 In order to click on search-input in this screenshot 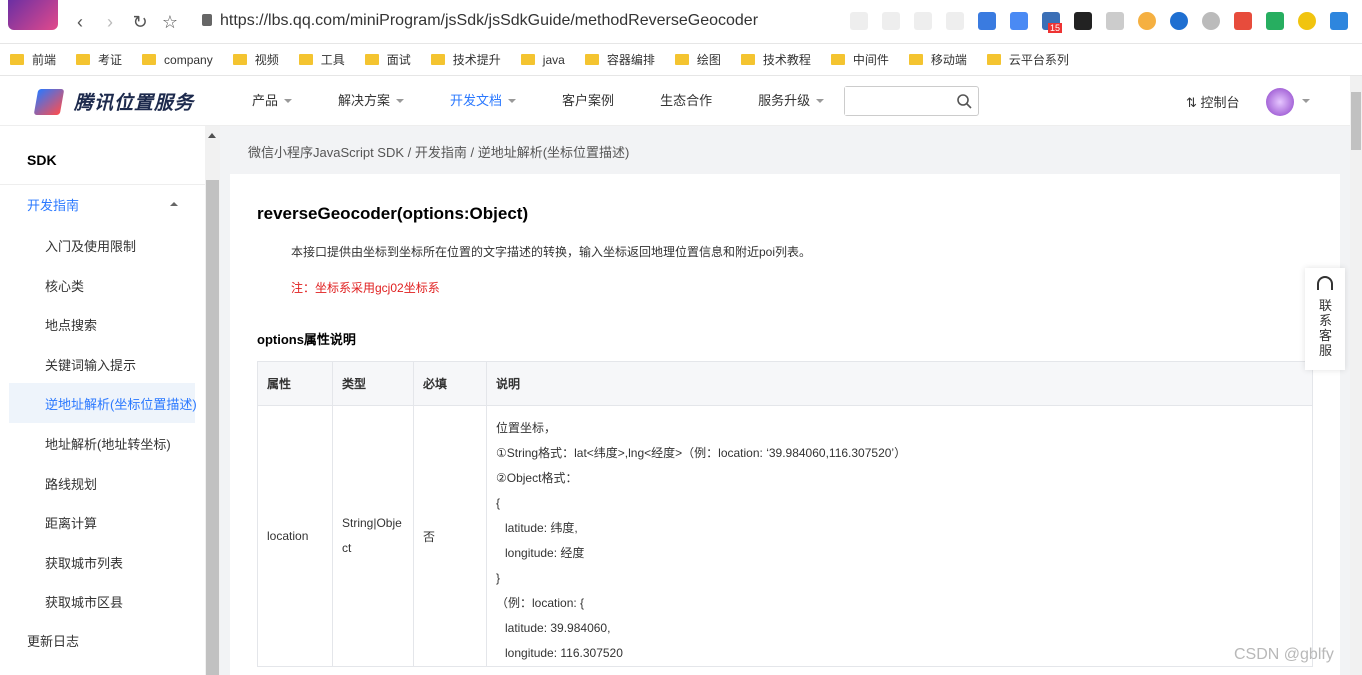, I will do `click(900, 101)`.